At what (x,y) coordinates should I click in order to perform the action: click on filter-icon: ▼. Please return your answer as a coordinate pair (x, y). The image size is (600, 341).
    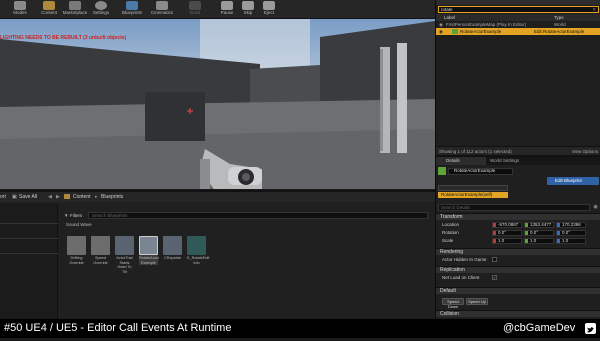
    Looking at the image, I should click on (66, 215).